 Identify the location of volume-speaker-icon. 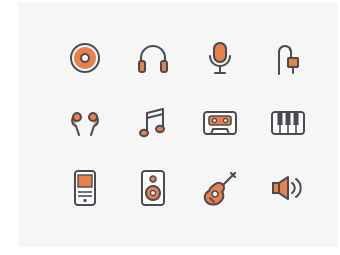
(288, 188).